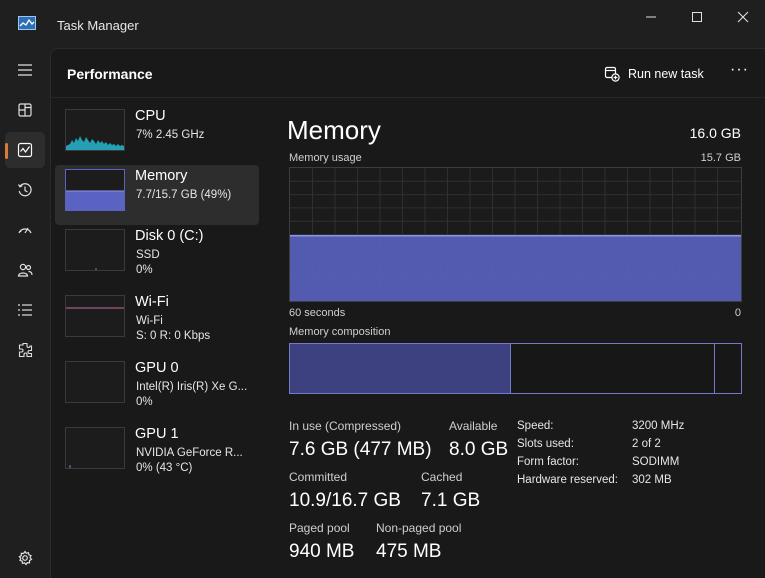  I want to click on minimize-button, so click(651, 17).